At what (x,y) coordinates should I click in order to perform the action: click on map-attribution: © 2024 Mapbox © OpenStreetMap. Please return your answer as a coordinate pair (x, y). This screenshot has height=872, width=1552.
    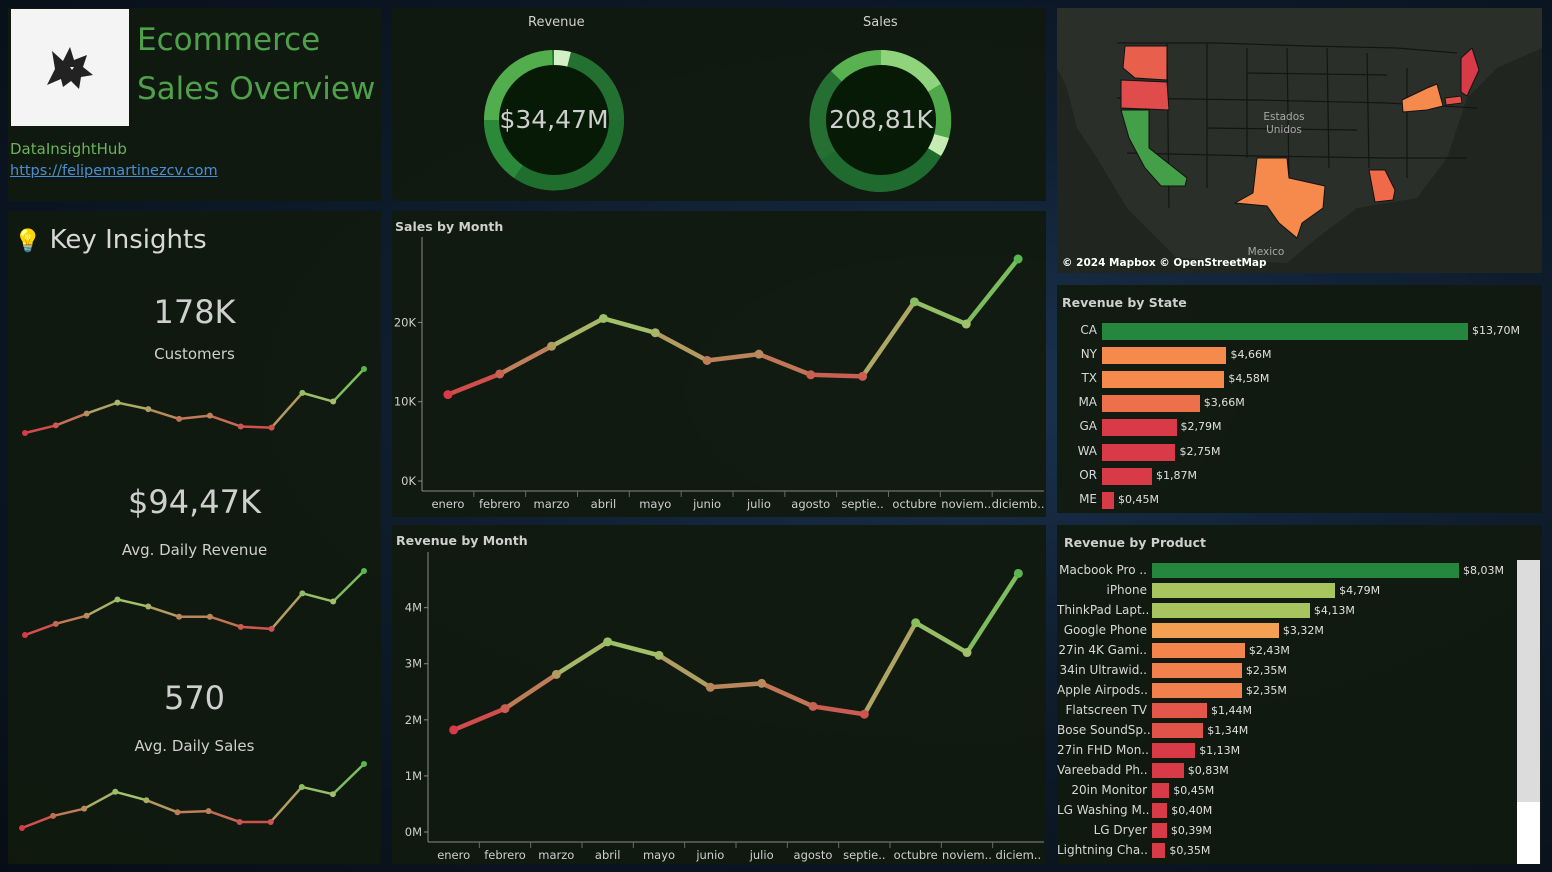
    Looking at the image, I should click on (1164, 263).